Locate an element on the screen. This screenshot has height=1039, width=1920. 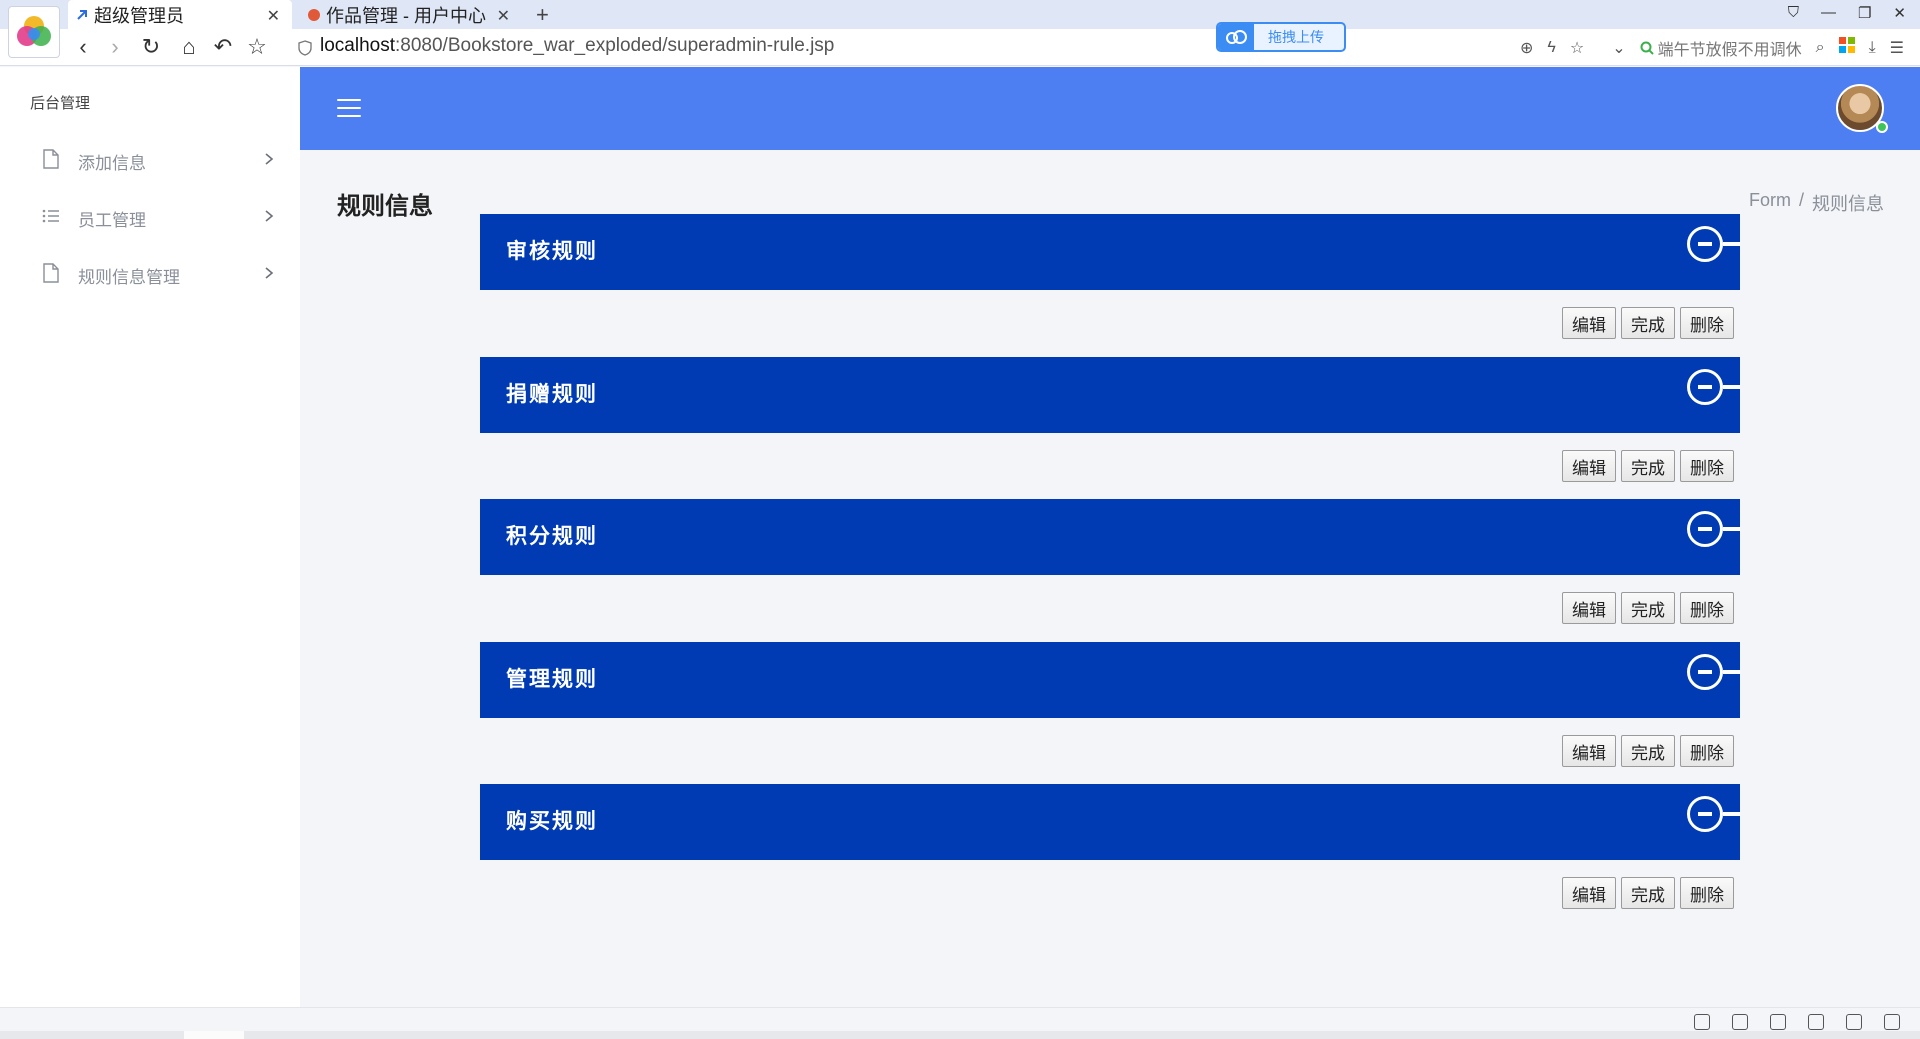
sidebar-item-label: 添加信息 is located at coordinates (112, 163).